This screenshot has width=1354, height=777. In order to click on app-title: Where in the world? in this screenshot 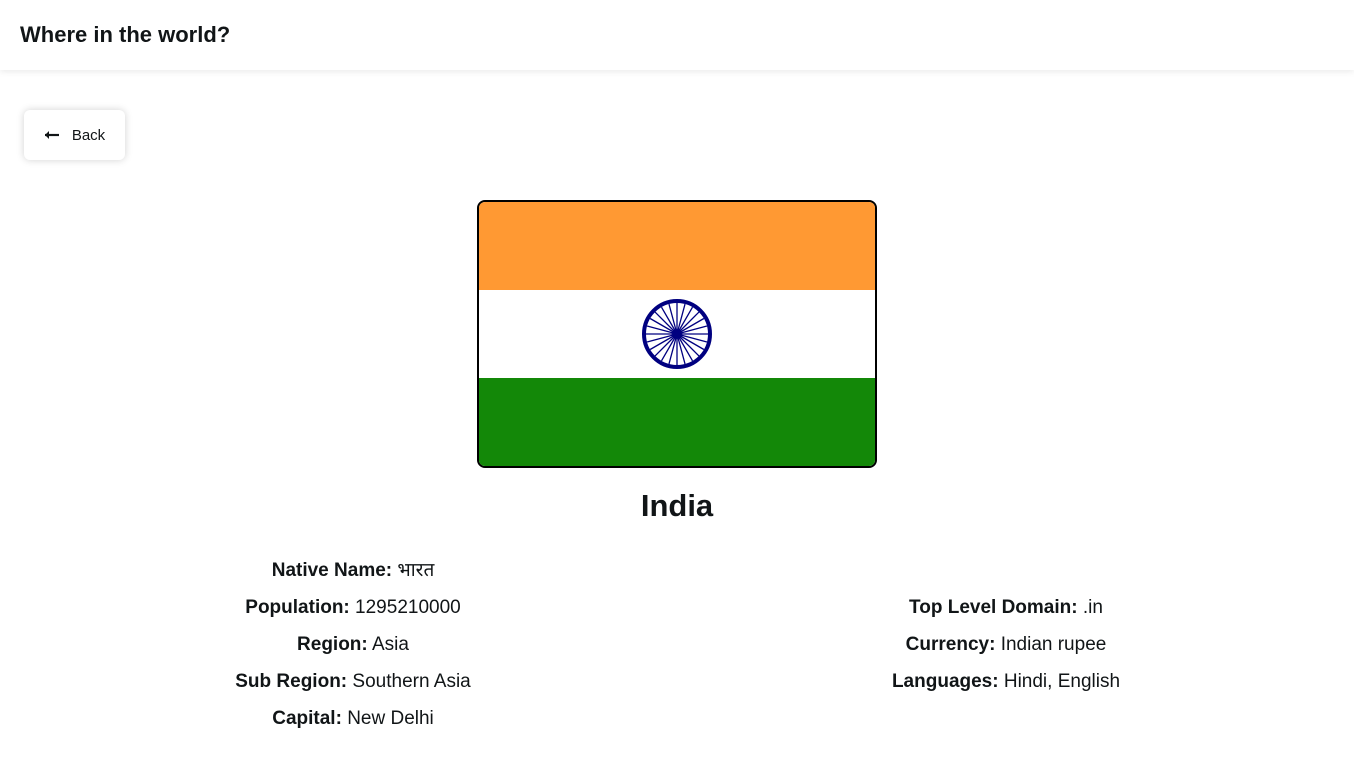, I will do `click(125, 34)`.